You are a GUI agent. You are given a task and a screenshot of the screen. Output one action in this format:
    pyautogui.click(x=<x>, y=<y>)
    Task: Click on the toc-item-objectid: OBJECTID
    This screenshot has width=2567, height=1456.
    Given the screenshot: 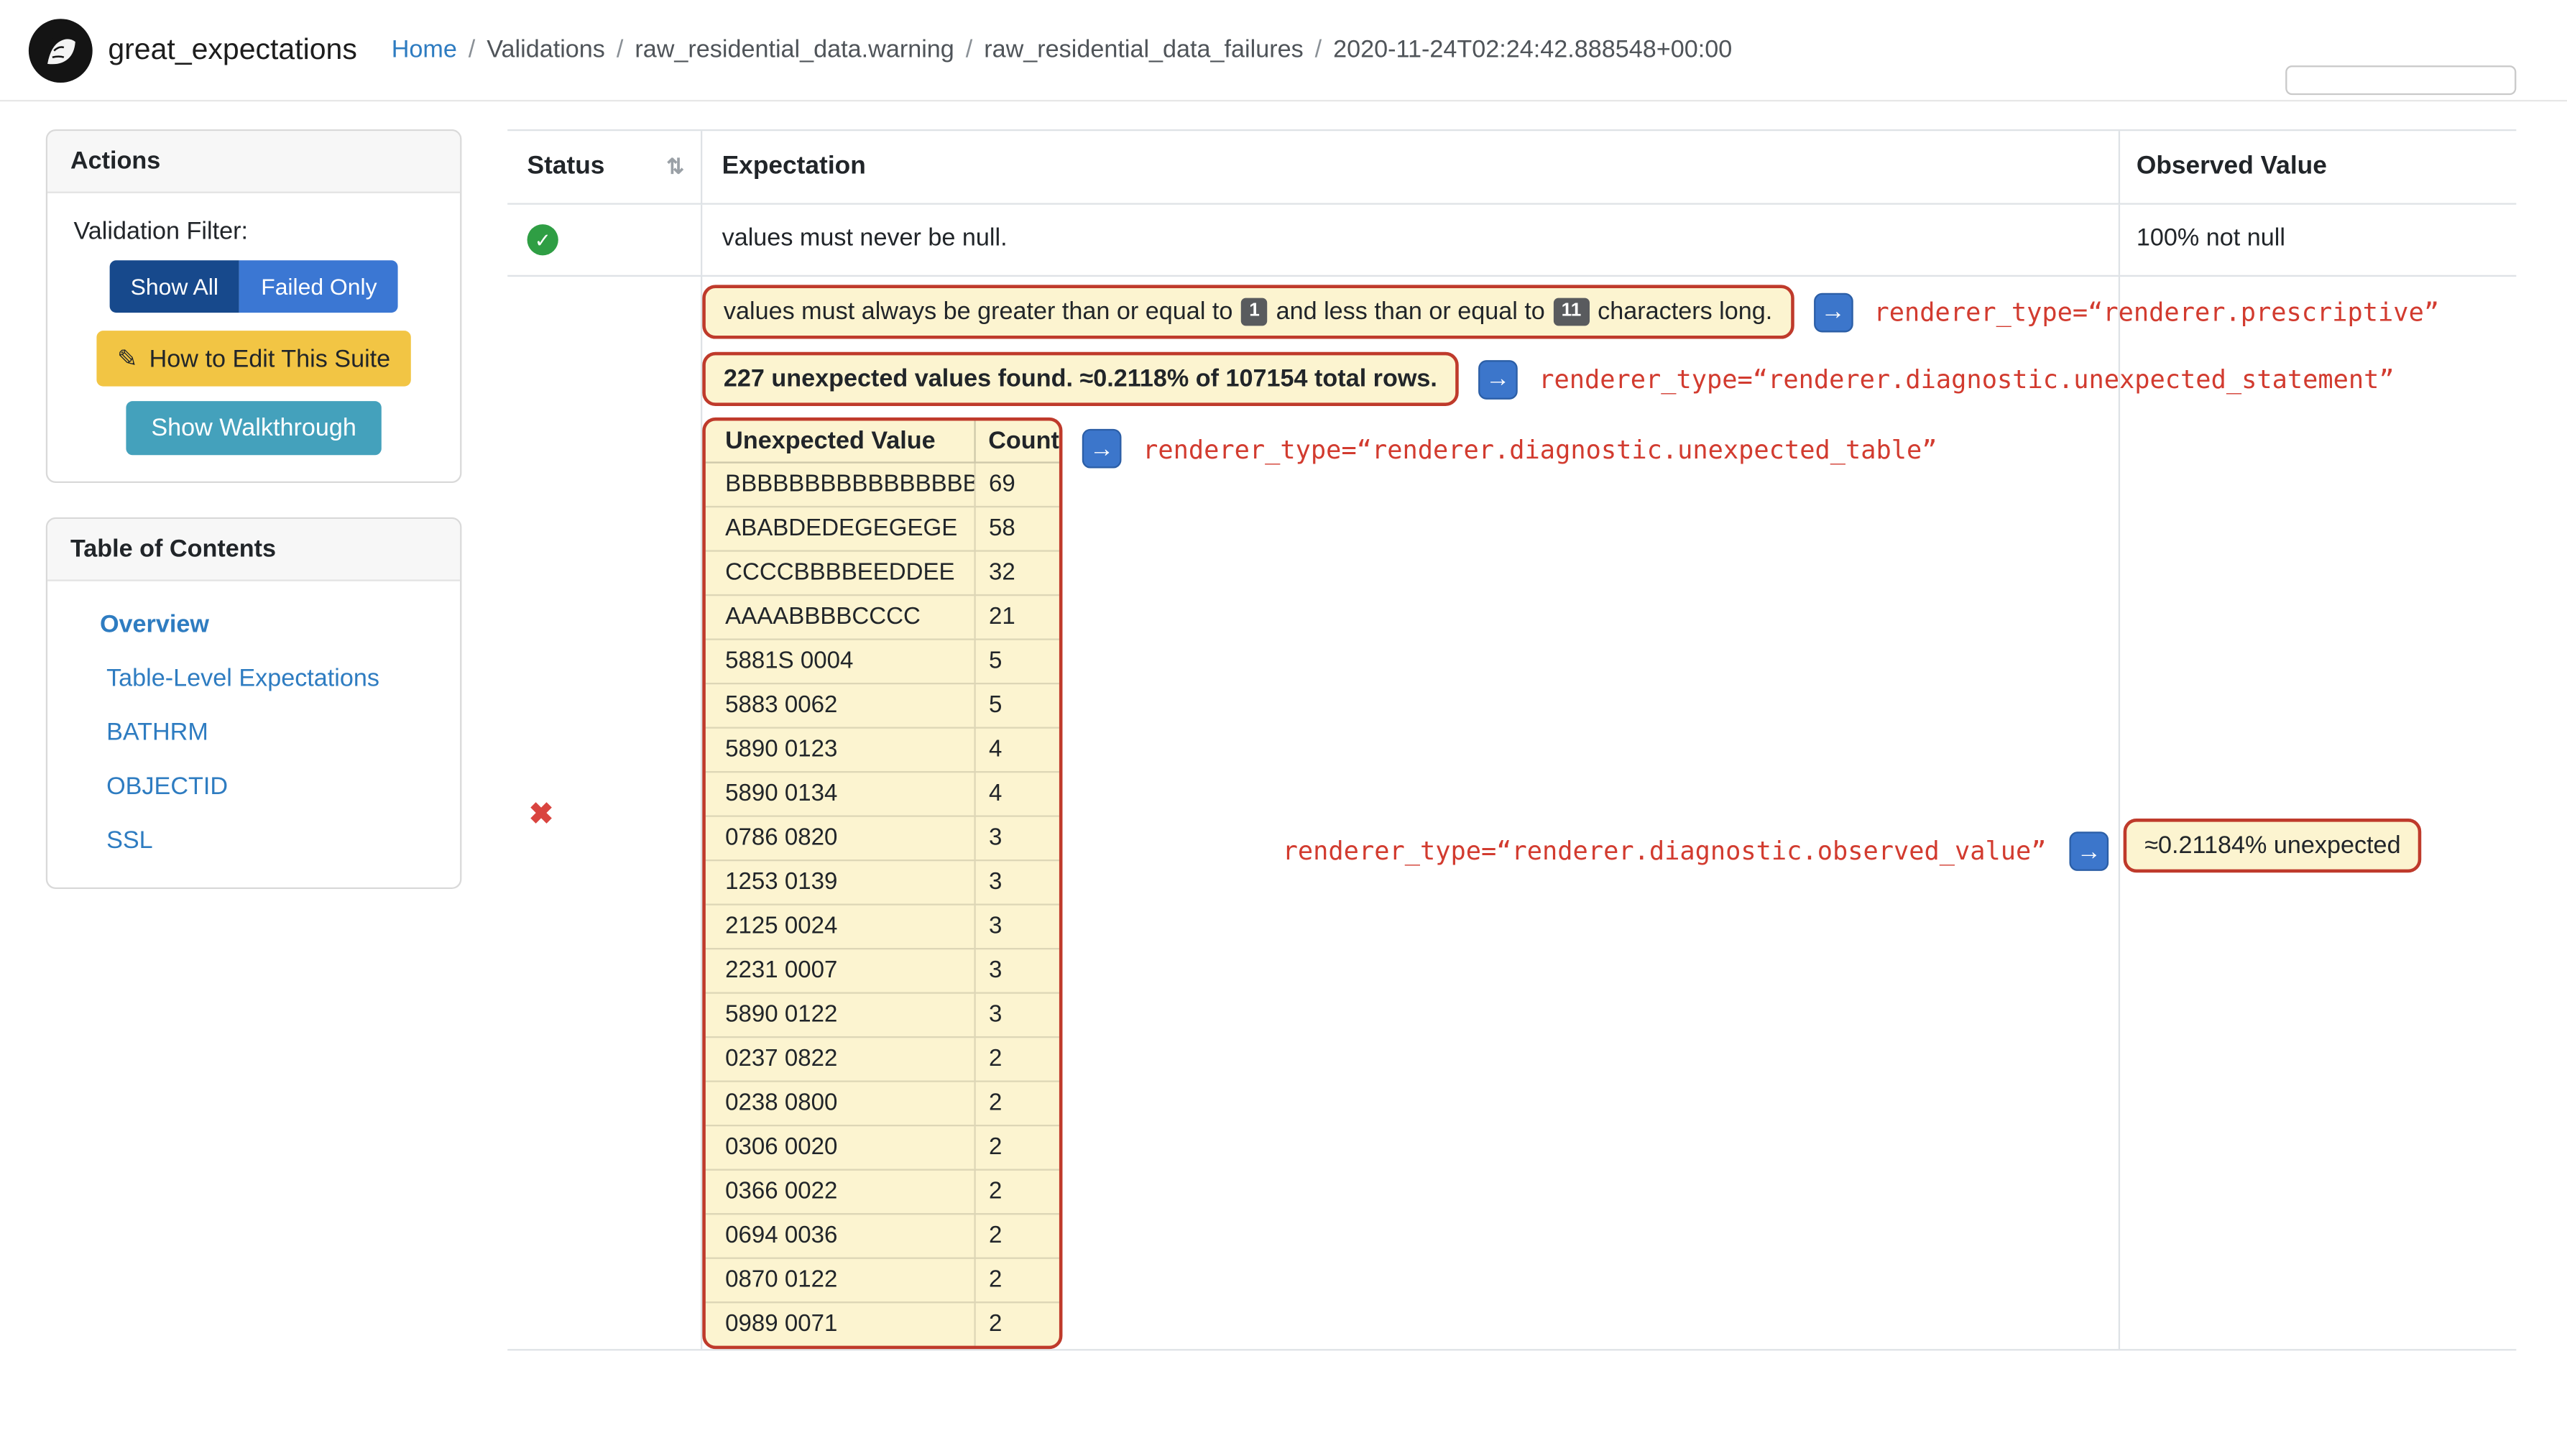 What is the action you would take?
    pyautogui.click(x=253, y=787)
    